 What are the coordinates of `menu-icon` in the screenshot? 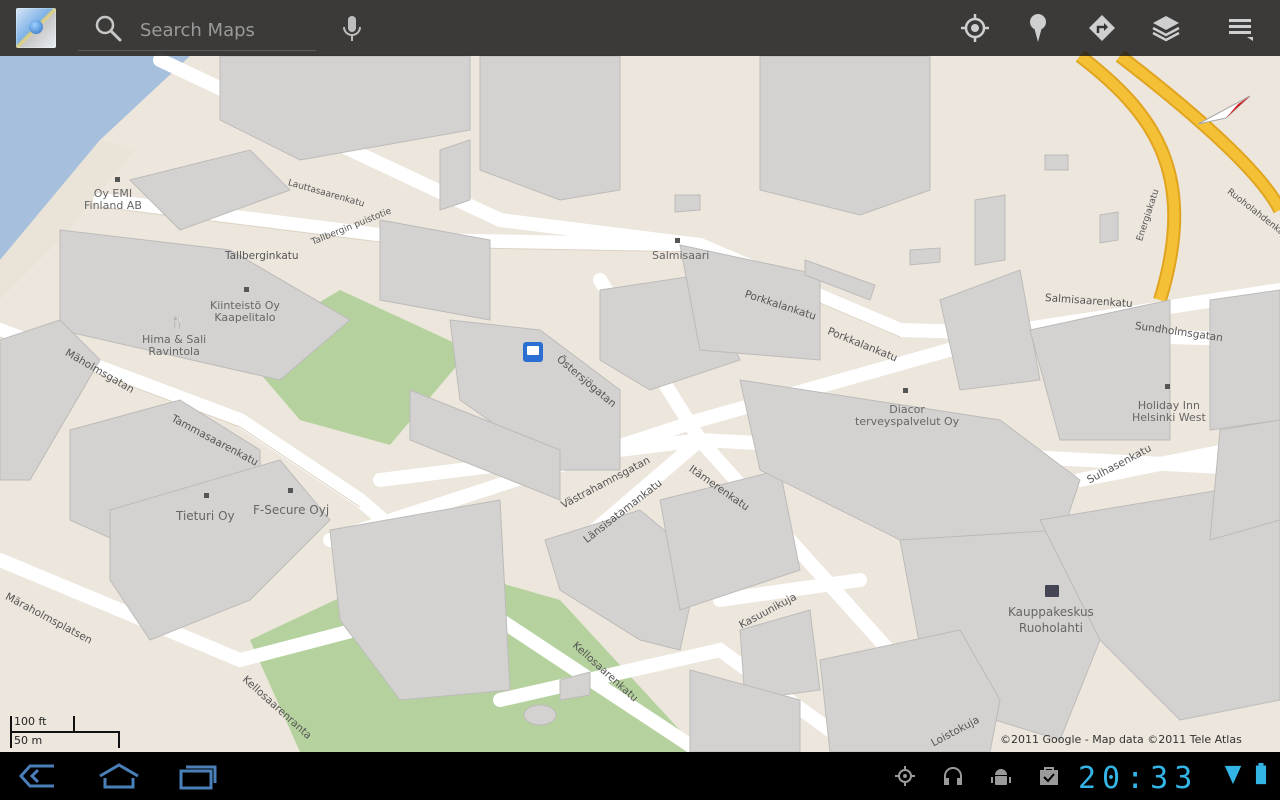 It's located at (1240, 28).